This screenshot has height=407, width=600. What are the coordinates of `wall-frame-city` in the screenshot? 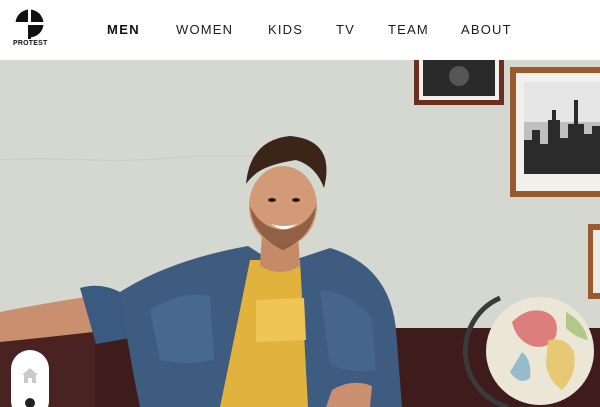 It's located at (555, 132).